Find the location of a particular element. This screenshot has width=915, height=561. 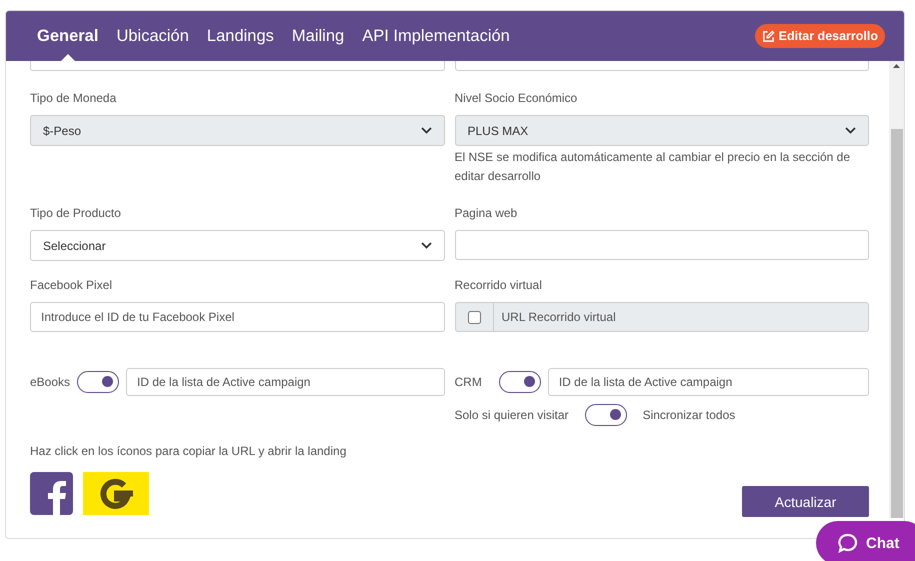

help-text: El NSE se modifica automáticamente al cambiar el precio en la sección de editar desarrollo is located at coordinates (653, 167).